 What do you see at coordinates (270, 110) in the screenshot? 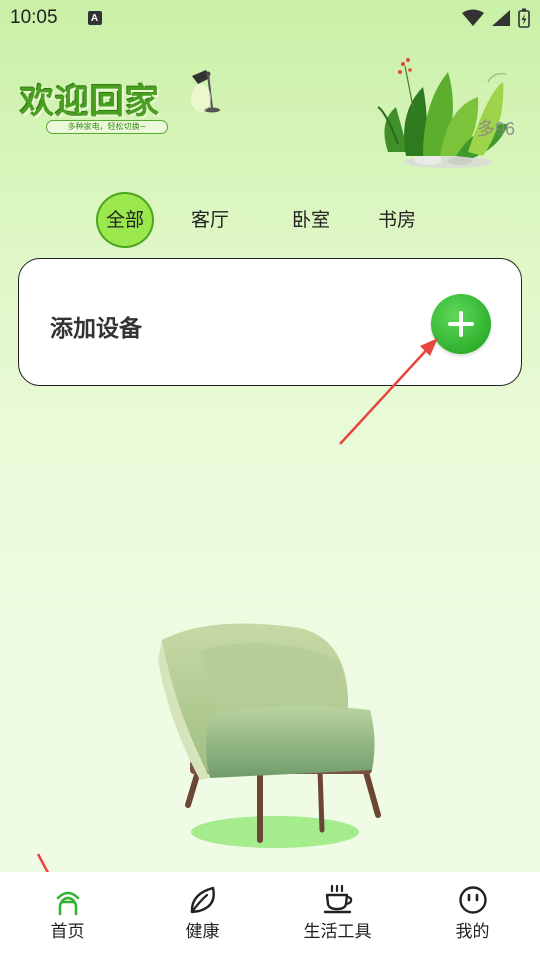
I see `header-banner: 欢迎回家 多种家电，轻松切换~ 多96` at bounding box center [270, 110].